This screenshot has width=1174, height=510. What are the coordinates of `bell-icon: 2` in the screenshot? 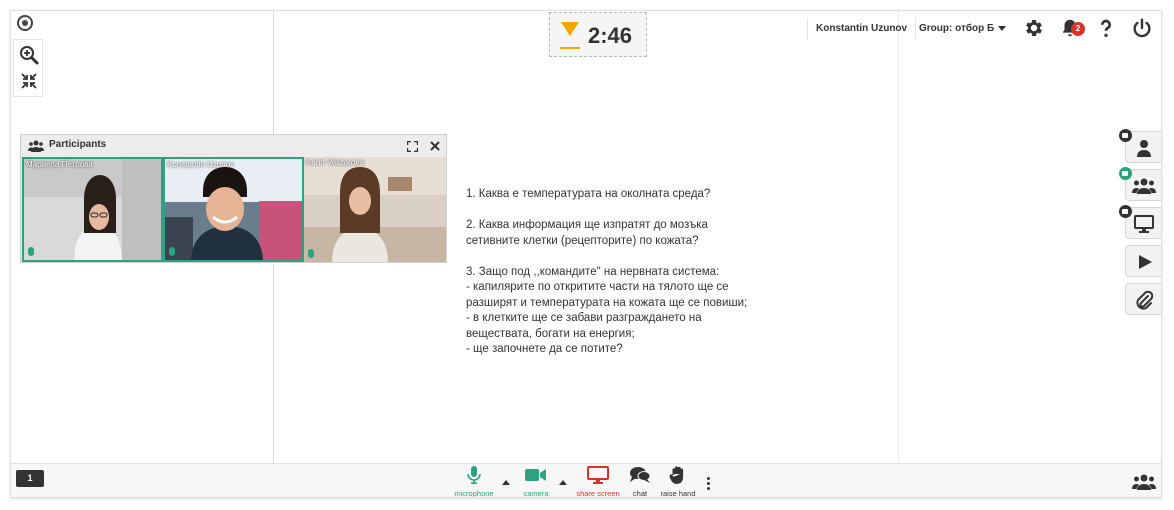 It's located at (1072, 28).